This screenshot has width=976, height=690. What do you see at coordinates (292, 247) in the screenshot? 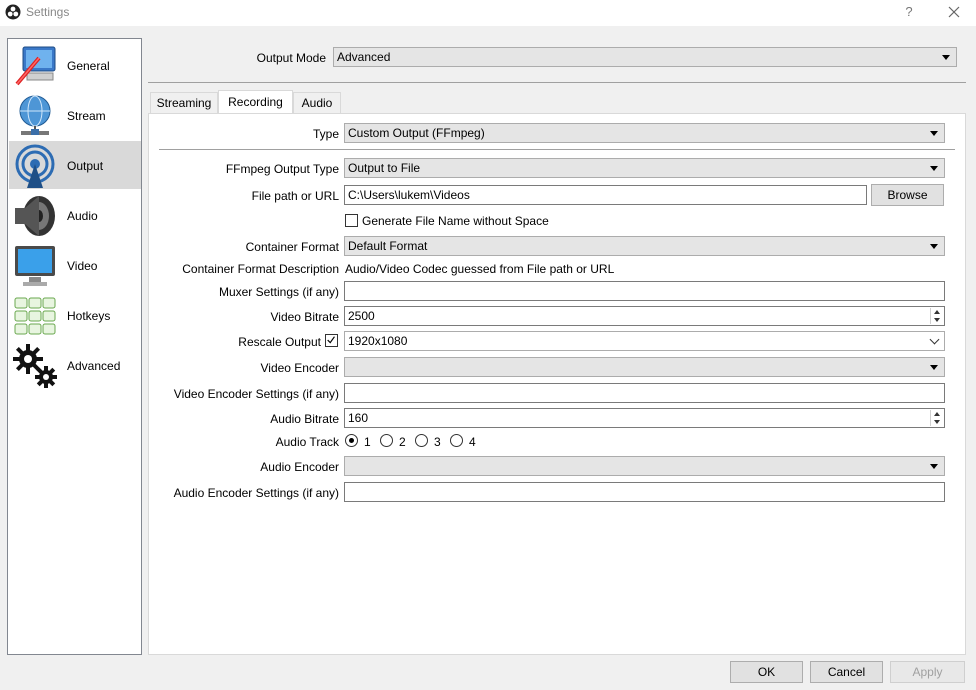
I see `container-format-label: Container Format` at bounding box center [292, 247].